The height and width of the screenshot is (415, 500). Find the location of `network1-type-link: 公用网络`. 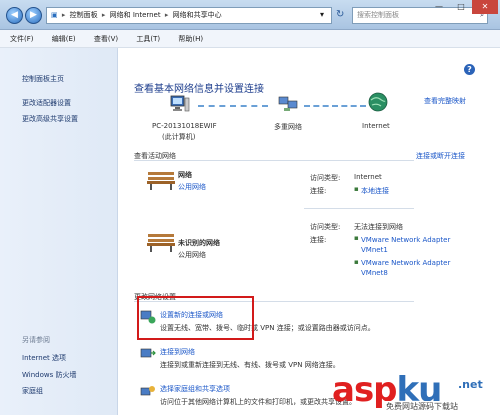

network1-type-link: 公用网络 is located at coordinates (192, 187).